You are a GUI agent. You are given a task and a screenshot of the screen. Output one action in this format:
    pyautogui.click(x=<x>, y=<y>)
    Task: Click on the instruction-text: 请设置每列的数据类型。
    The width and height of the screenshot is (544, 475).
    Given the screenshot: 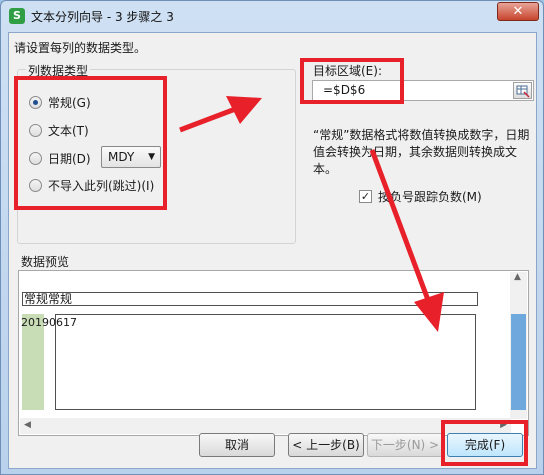 What is the action you would take?
    pyautogui.click(x=80, y=48)
    